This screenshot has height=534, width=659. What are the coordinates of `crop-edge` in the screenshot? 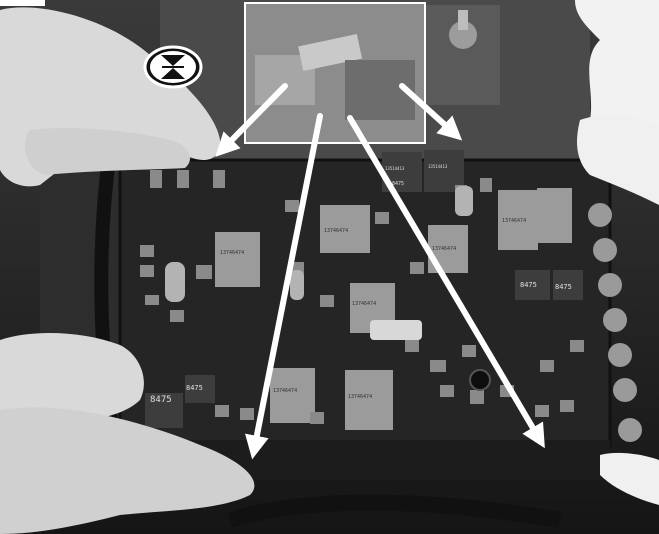 It's located at (22, 3).